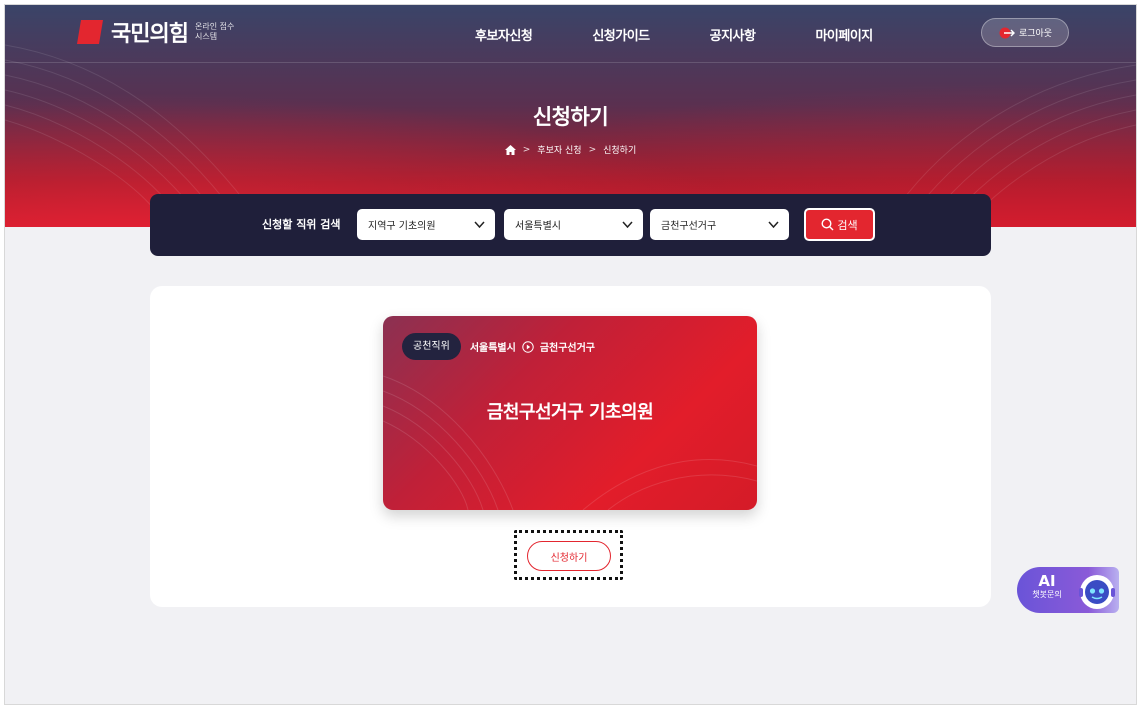 Image resolution: width=1141 pixels, height=709 pixels. Describe the element at coordinates (733, 34) in the screenshot. I see `nav-notices: 공지사항` at that location.